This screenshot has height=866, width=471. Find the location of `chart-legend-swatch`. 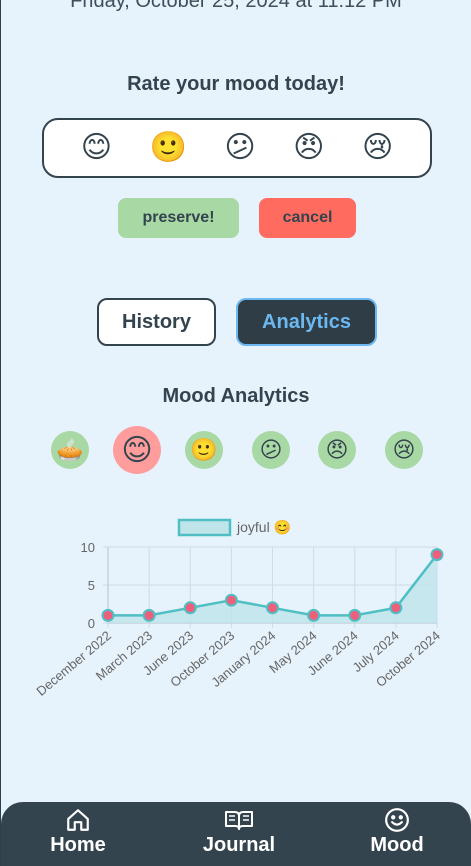

chart-legend-swatch is located at coordinates (204, 527).